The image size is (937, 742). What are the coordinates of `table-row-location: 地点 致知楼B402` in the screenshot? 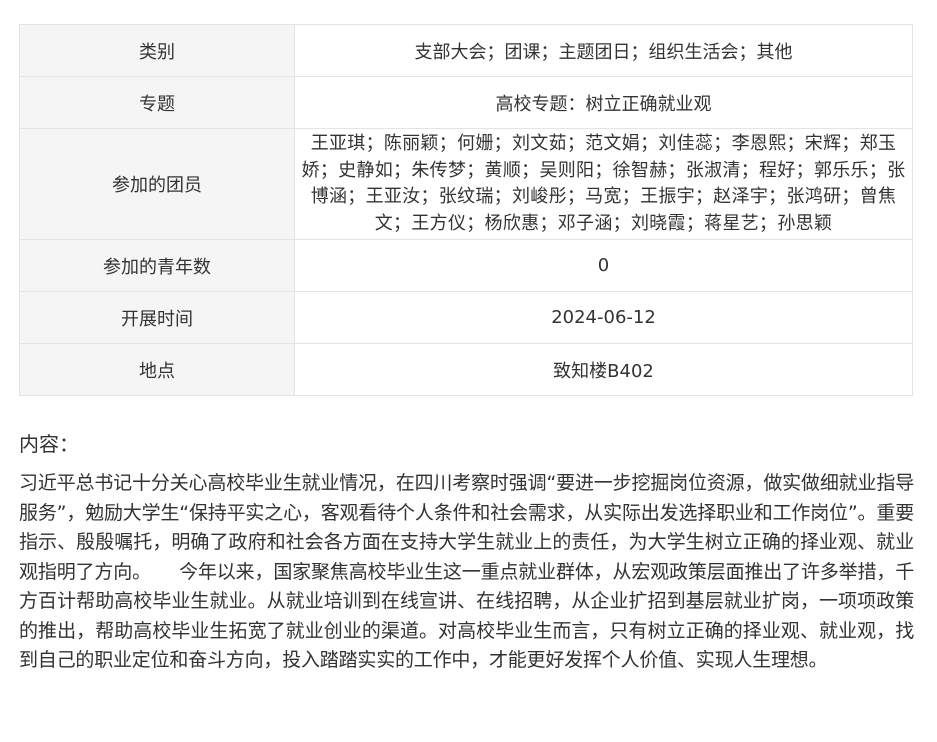 It's located at (466, 369).